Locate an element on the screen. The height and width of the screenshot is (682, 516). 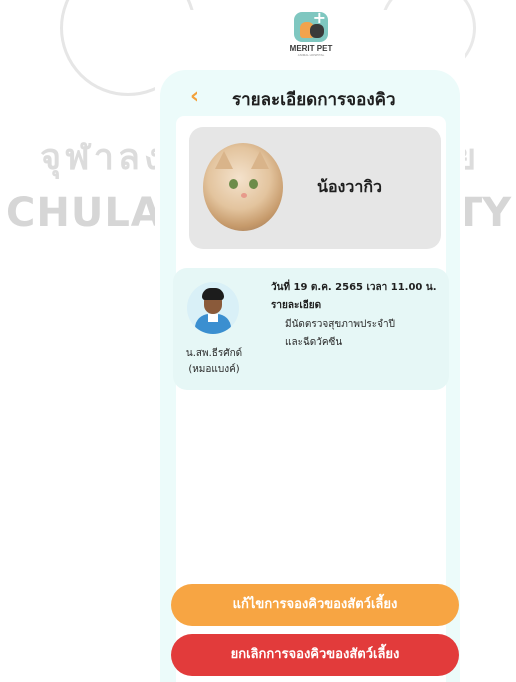
vet-name-line2: (หมอแบงค์) is located at coordinates (214, 369).